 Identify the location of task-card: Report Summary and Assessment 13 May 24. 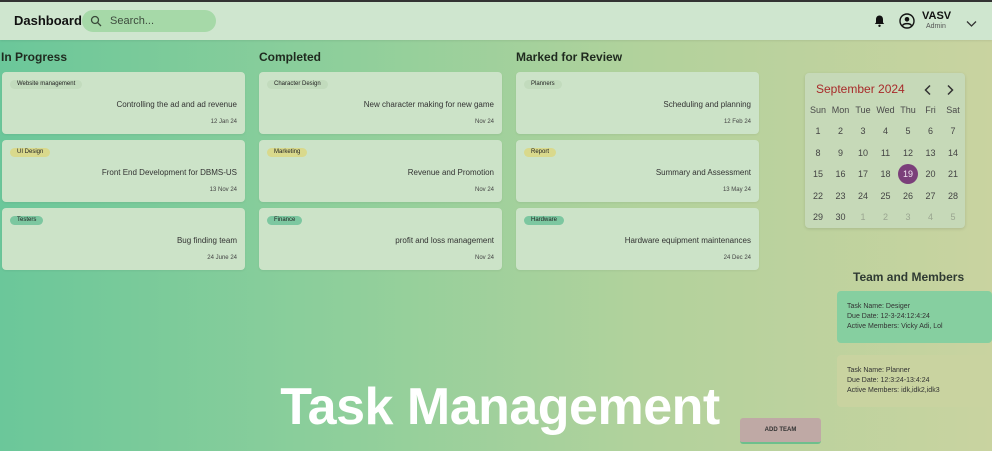
(637, 171).